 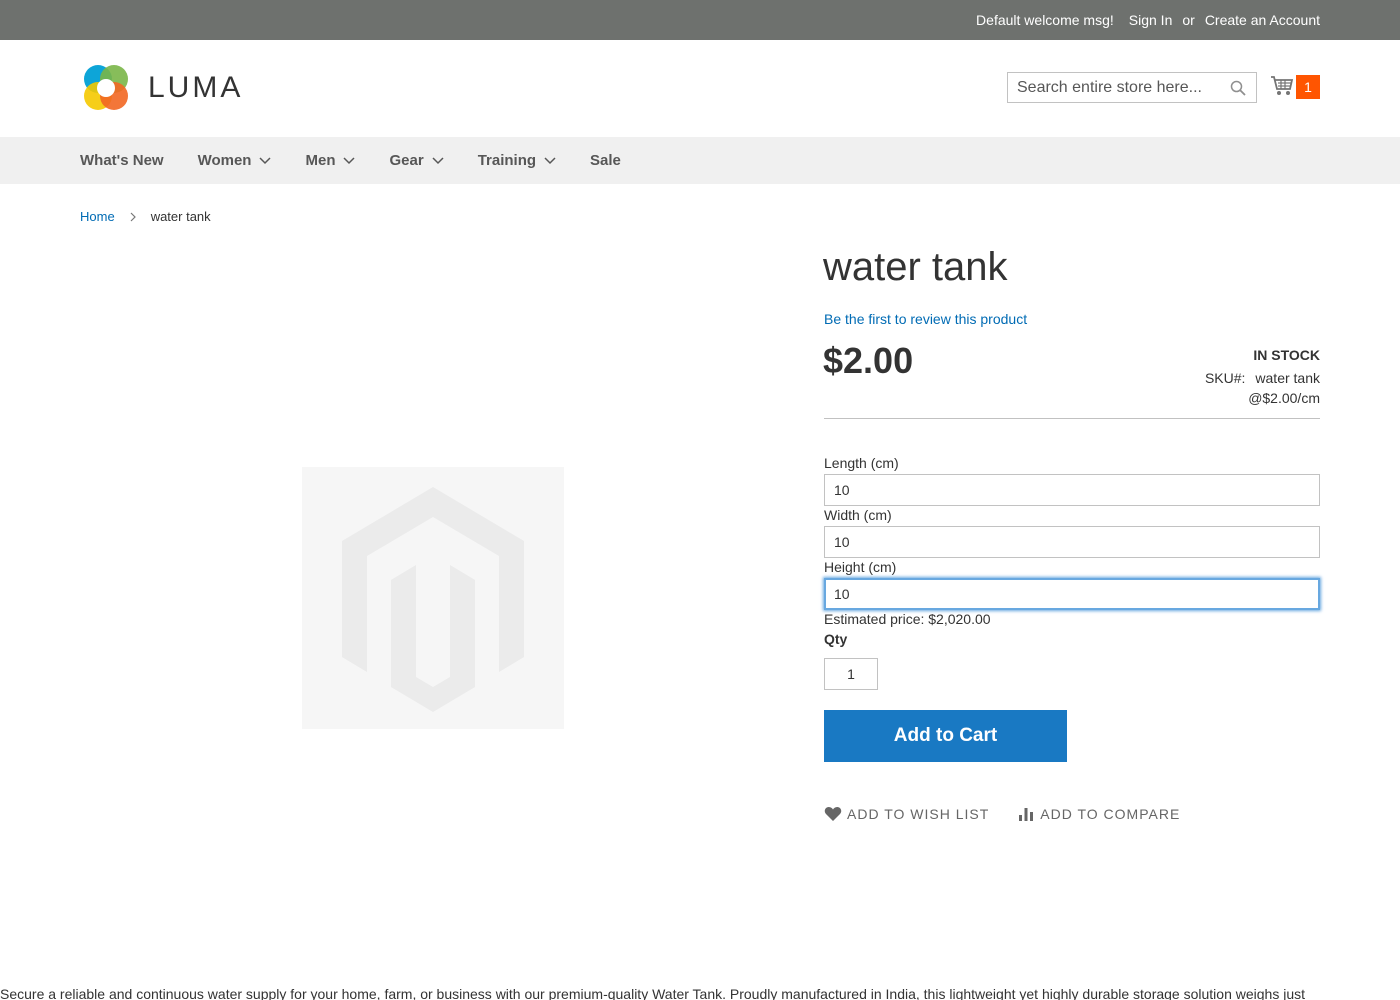 I want to click on luma-logo: LUMA, so click(x=165, y=88).